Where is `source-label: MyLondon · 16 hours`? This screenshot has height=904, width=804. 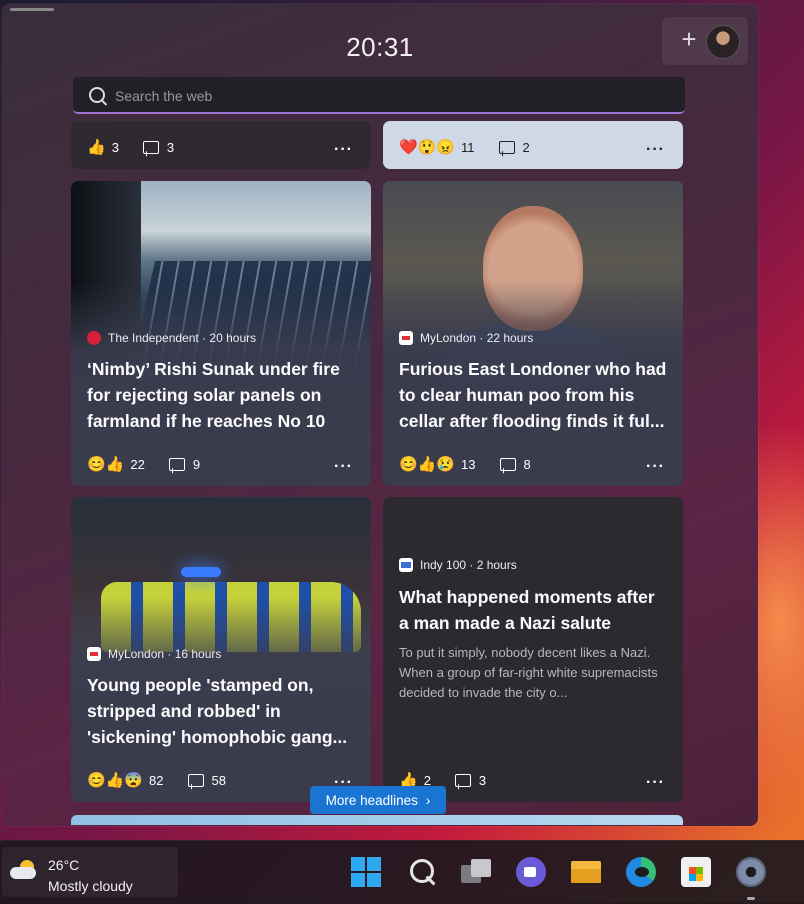 source-label: MyLondon · 16 hours is located at coordinates (165, 654).